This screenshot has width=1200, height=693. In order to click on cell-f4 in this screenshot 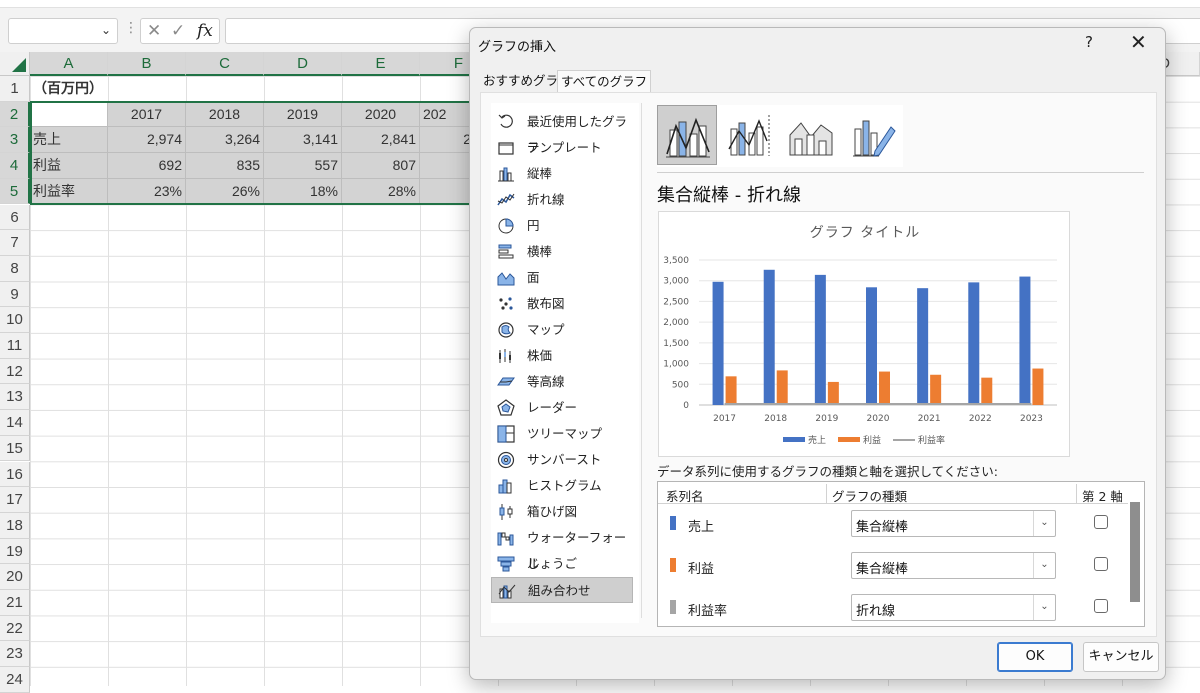, I will do `click(447, 166)`.